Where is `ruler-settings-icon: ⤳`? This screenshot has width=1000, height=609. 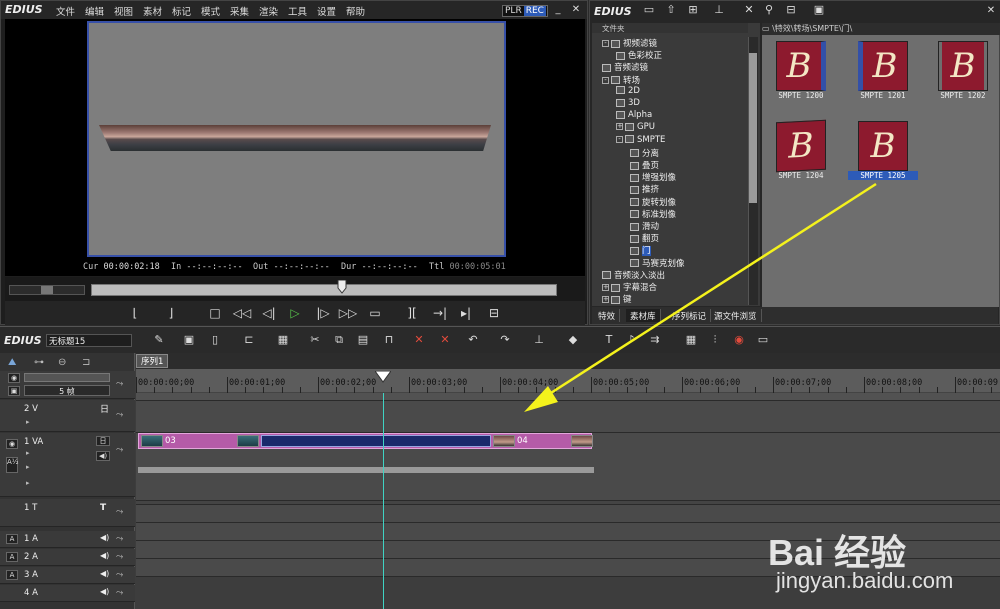 ruler-settings-icon: ⤳ is located at coordinates (119, 384).